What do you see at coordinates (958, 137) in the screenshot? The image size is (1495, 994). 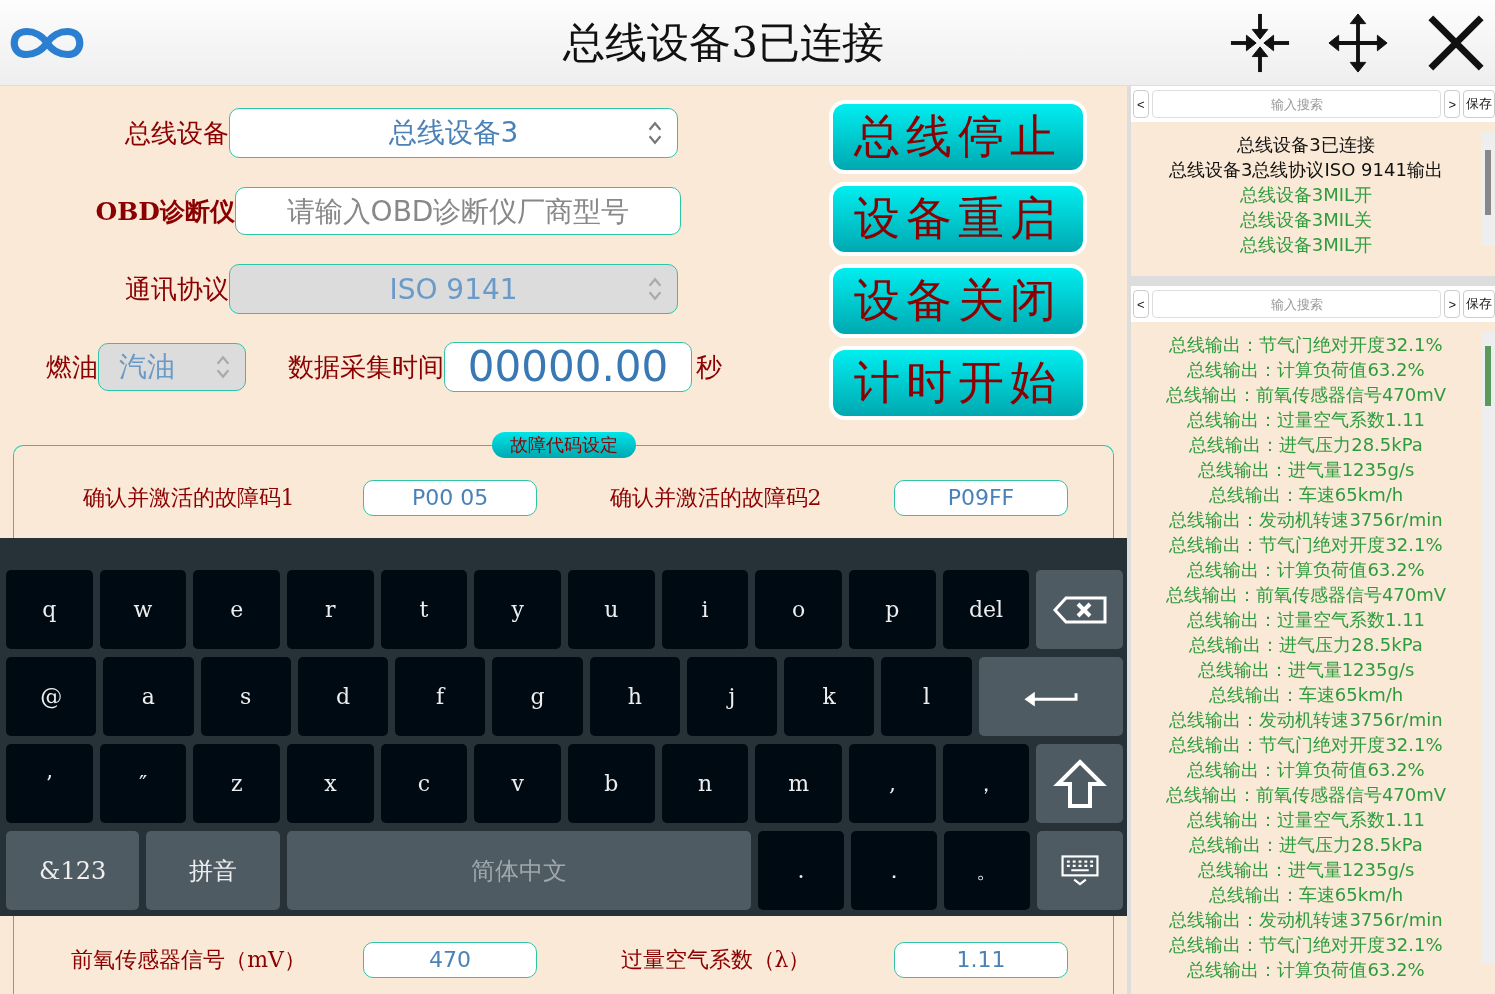 I see `action-button: 总线停止` at bounding box center [958, 137].